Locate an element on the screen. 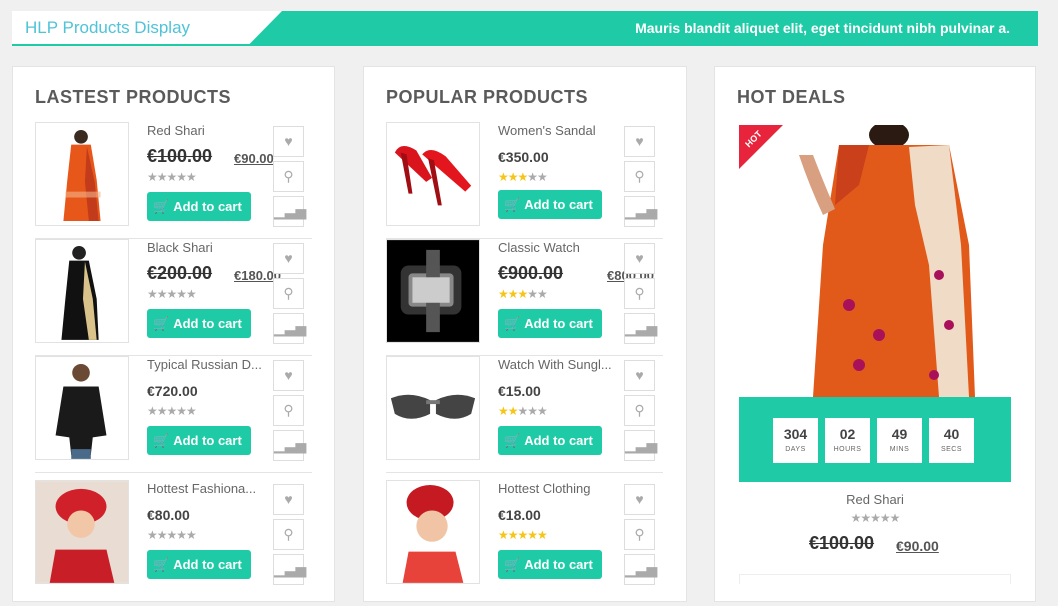  price: €18.00 is located at coordinates (519, 515).